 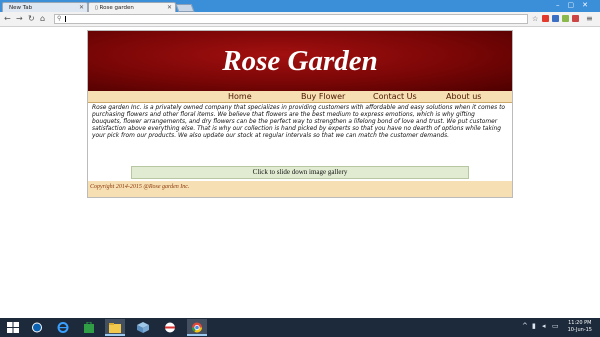 I want to click on window-controls: –▢✕, so click(x=576, y=5).